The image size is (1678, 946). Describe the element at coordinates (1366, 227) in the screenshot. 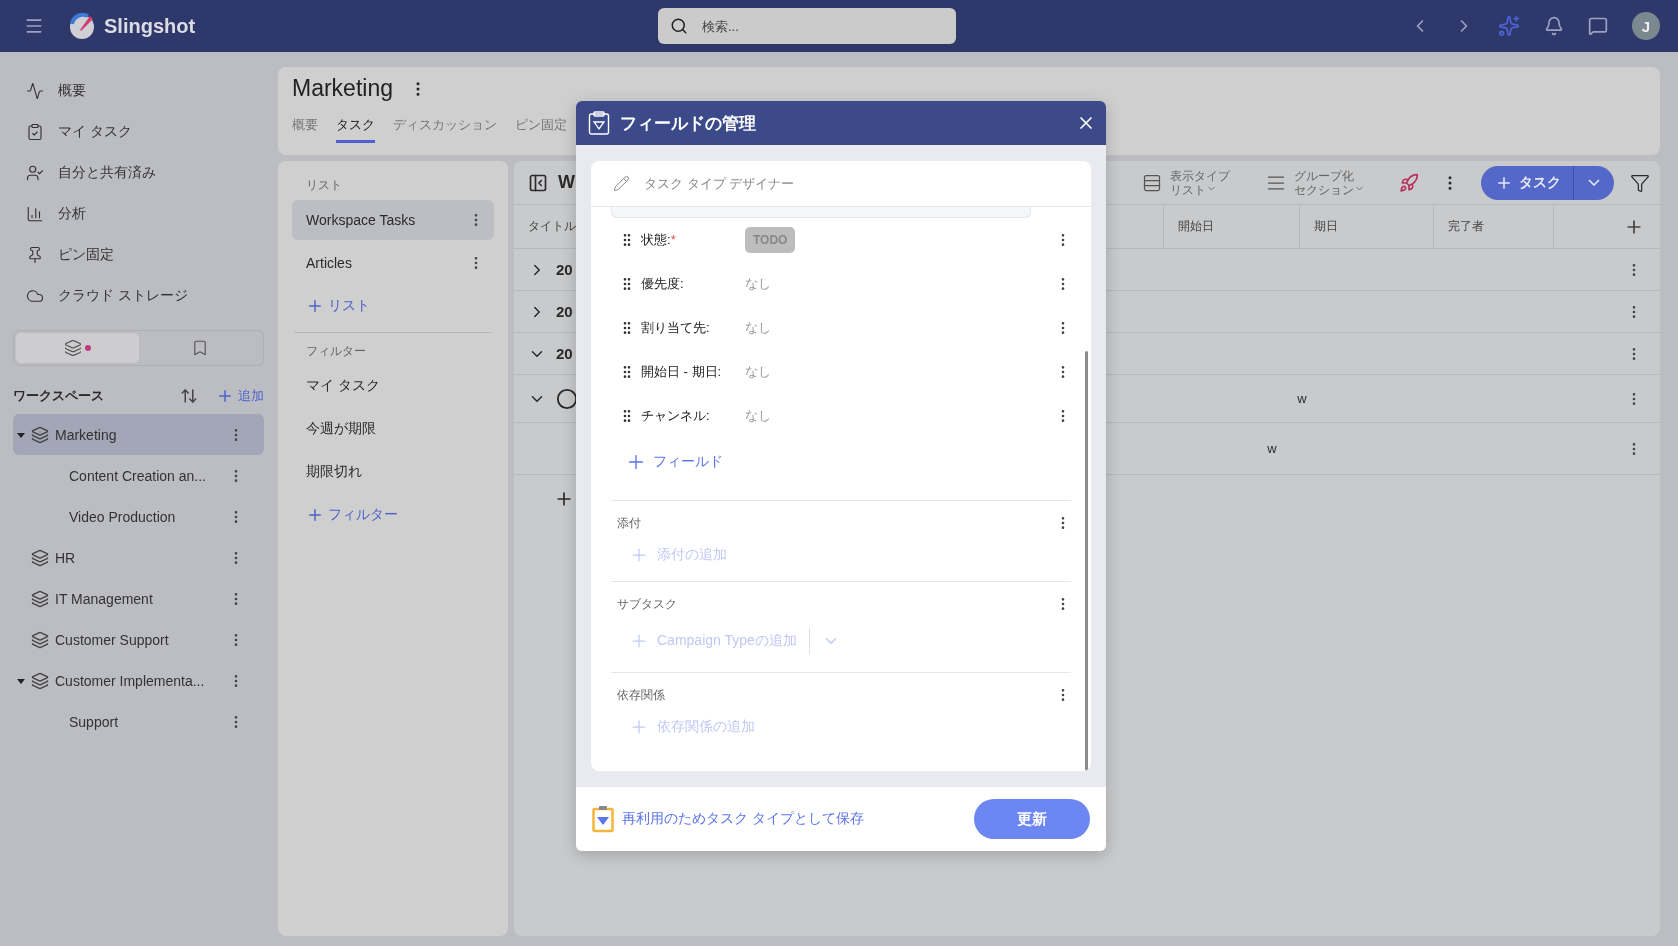

I see `column-header: 期日` at that location.